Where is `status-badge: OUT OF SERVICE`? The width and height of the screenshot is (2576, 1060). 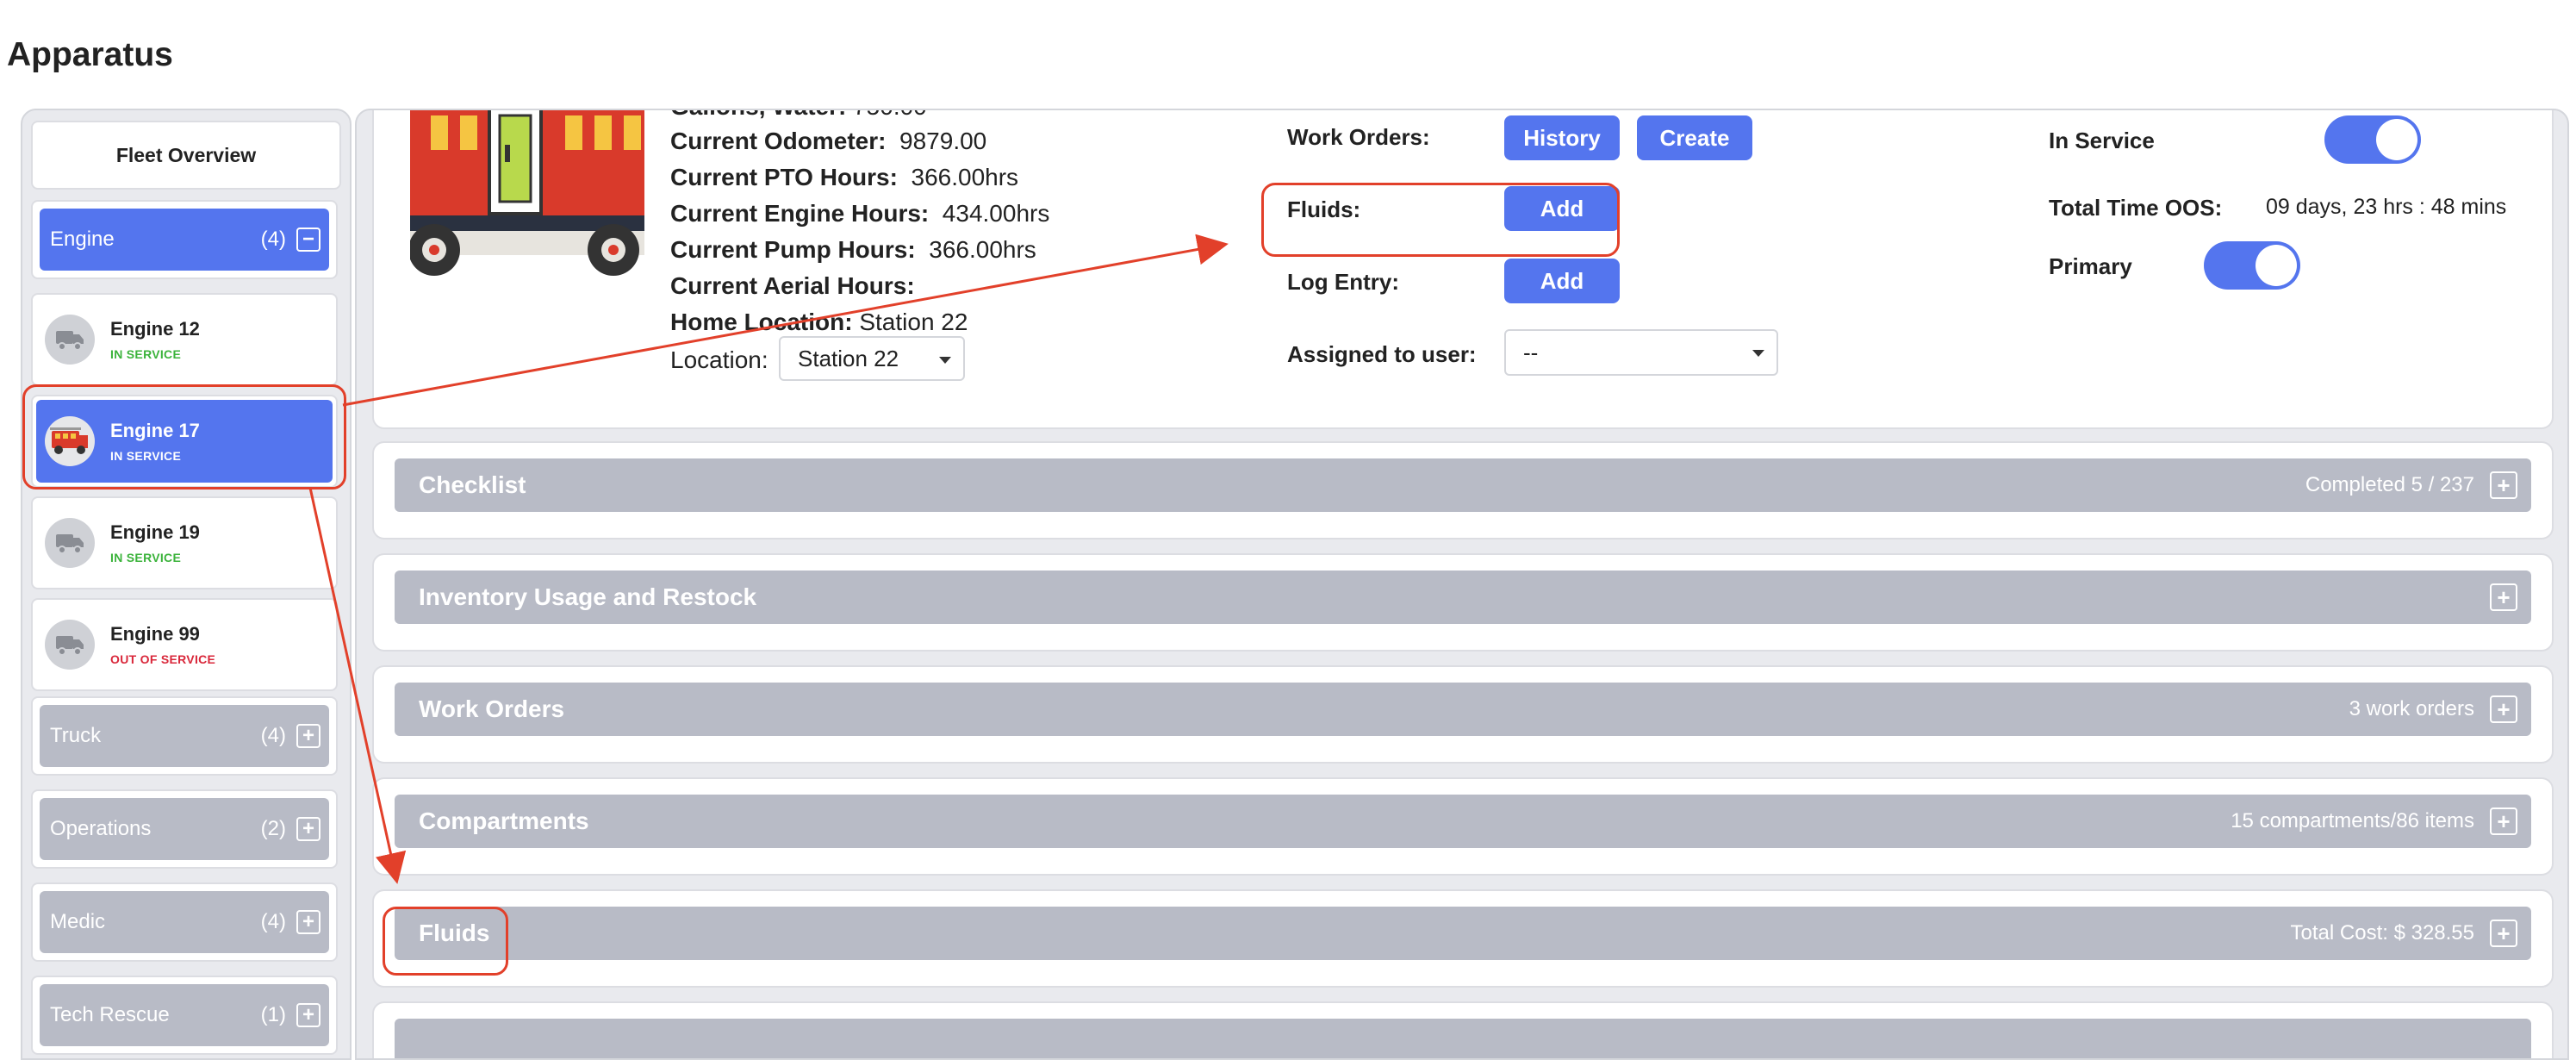 status-badge: OUT OF SERVICE is located at coordinates (163, 659).